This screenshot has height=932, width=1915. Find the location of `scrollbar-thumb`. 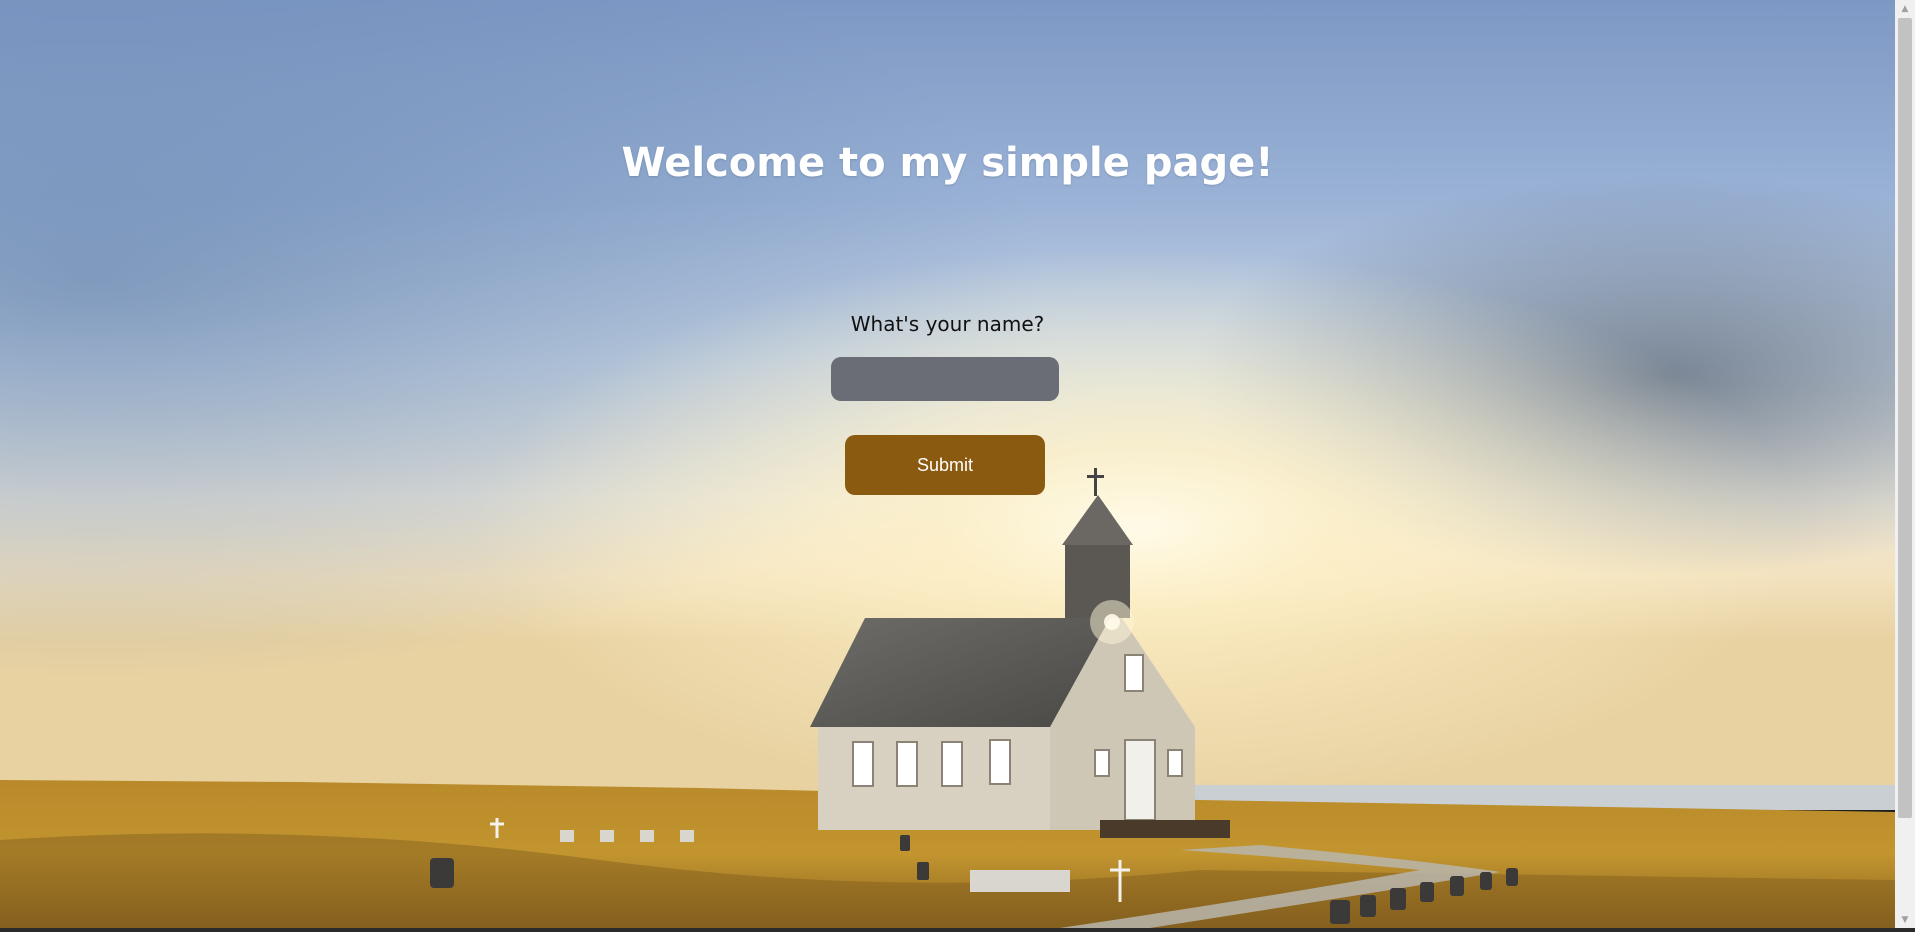

scrollbar-thumb is located at coordinates (1905, 418).